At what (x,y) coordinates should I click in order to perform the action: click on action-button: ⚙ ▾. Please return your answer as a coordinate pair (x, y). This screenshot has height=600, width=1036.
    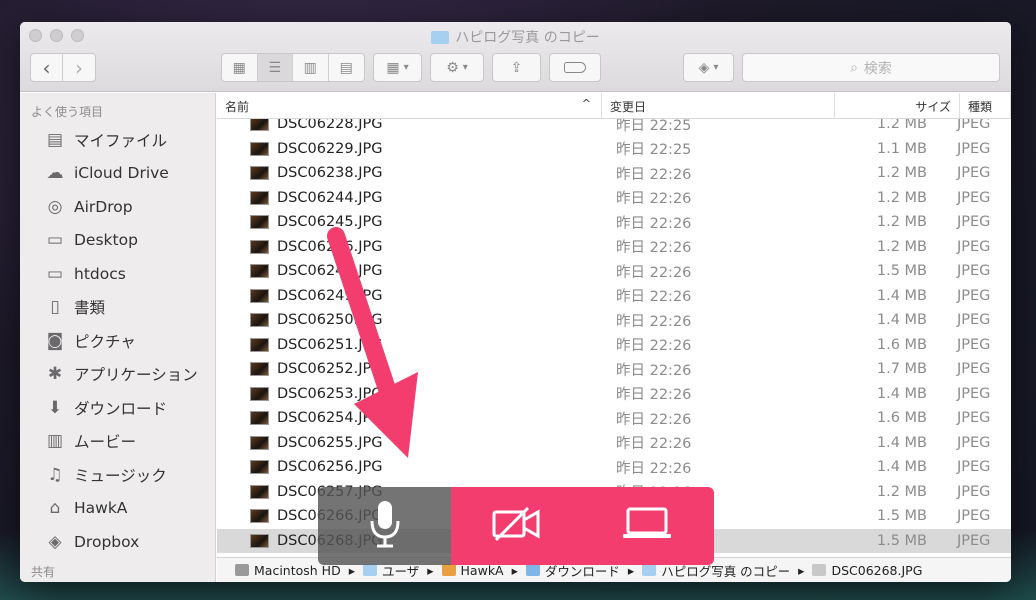
    Looking at the image, I should click on (457, 67).